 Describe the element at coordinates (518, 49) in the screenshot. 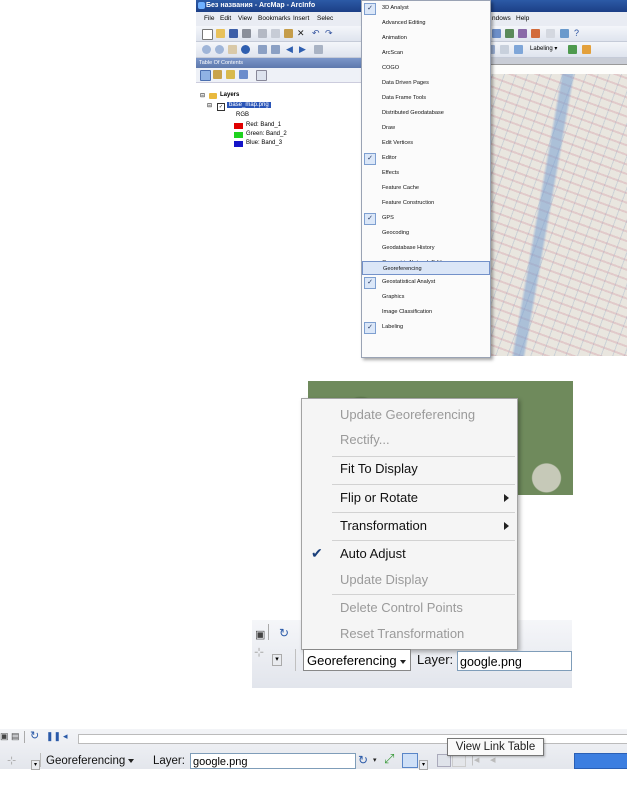

I see `find-icon` at that location.